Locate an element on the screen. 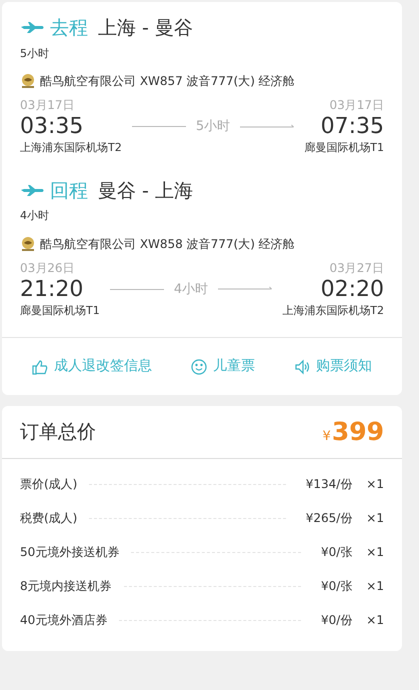 This screenshot has width=419, height=690. flight-date: 03月27日 is located at coordinates (356, 268).